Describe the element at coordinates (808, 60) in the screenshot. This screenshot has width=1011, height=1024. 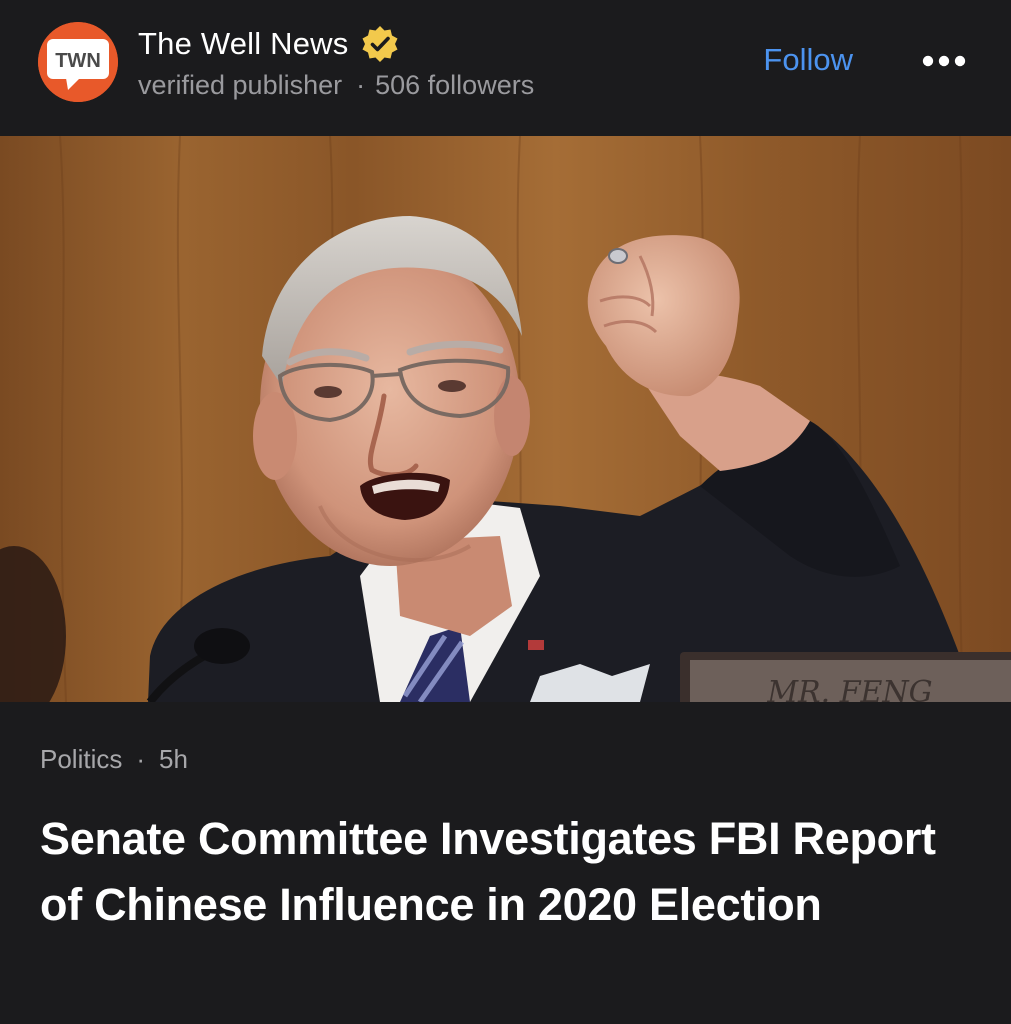
I see `follow-button: Follow` at that location.